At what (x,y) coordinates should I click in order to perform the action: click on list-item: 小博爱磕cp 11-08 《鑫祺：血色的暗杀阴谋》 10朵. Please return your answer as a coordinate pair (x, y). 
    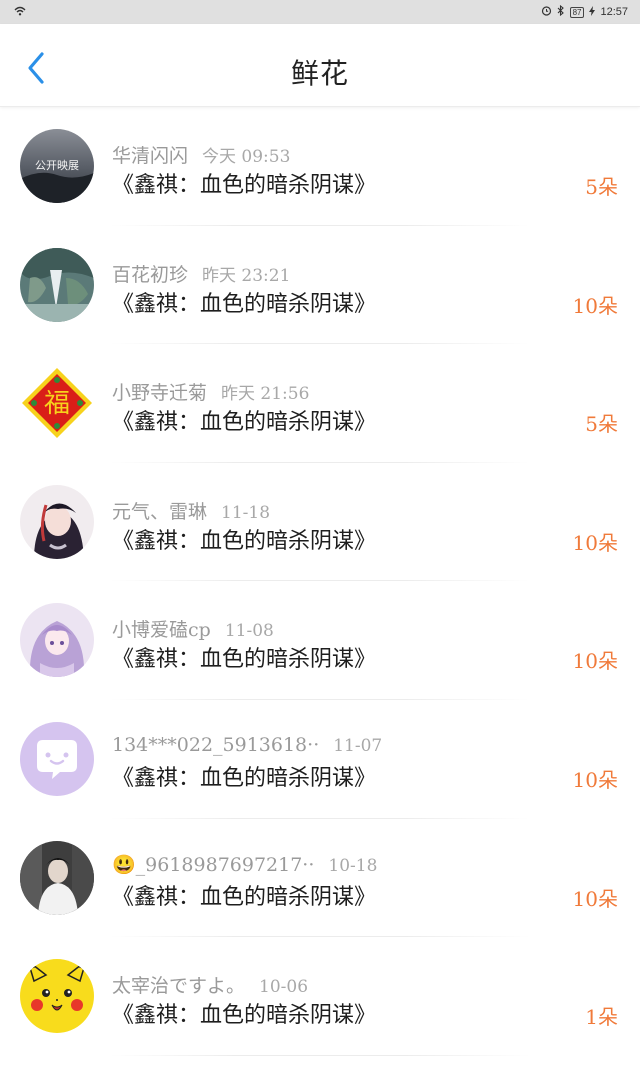
    Looking at the image, I should click on (320, 640).